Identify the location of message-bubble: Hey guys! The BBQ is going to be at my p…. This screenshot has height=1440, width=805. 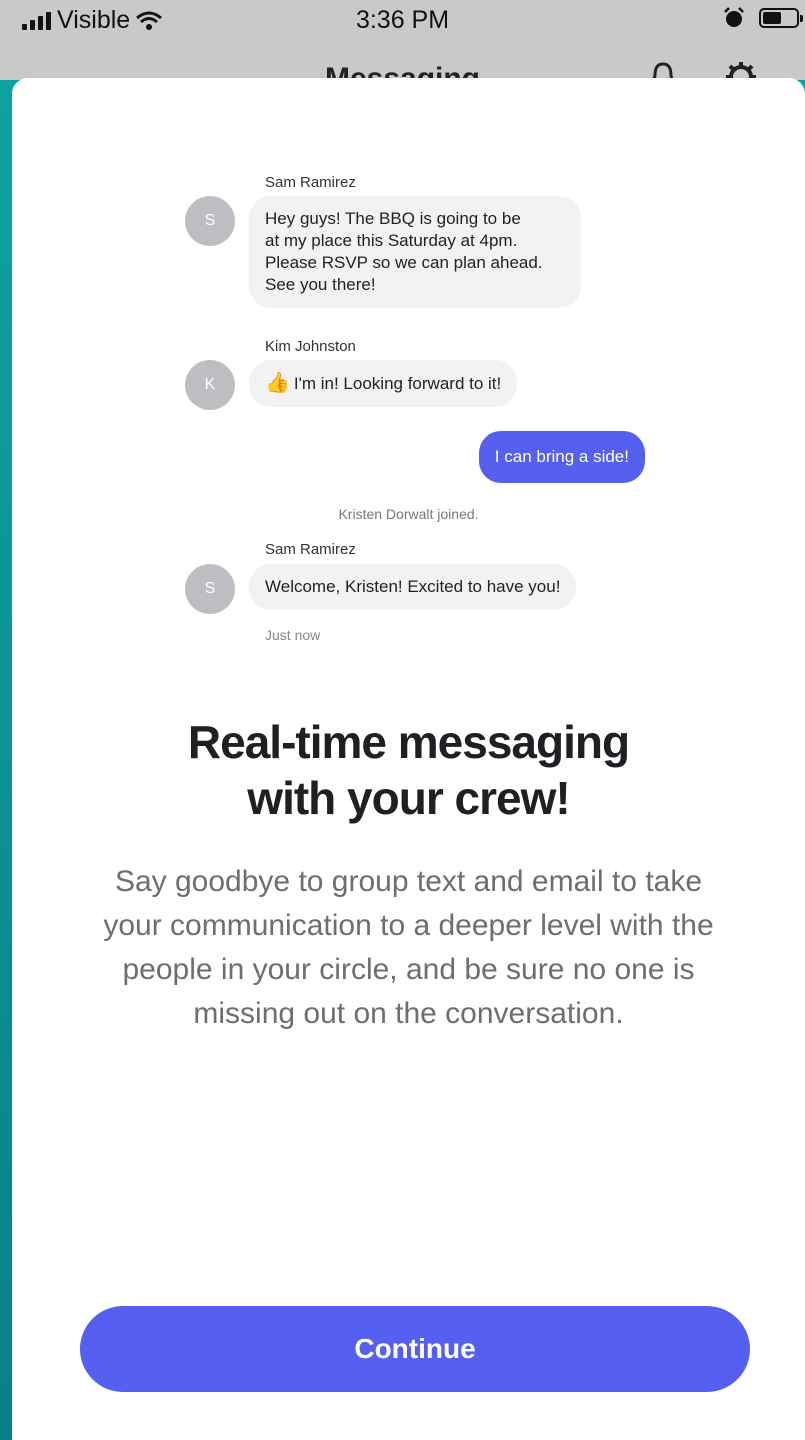
(415, 252).